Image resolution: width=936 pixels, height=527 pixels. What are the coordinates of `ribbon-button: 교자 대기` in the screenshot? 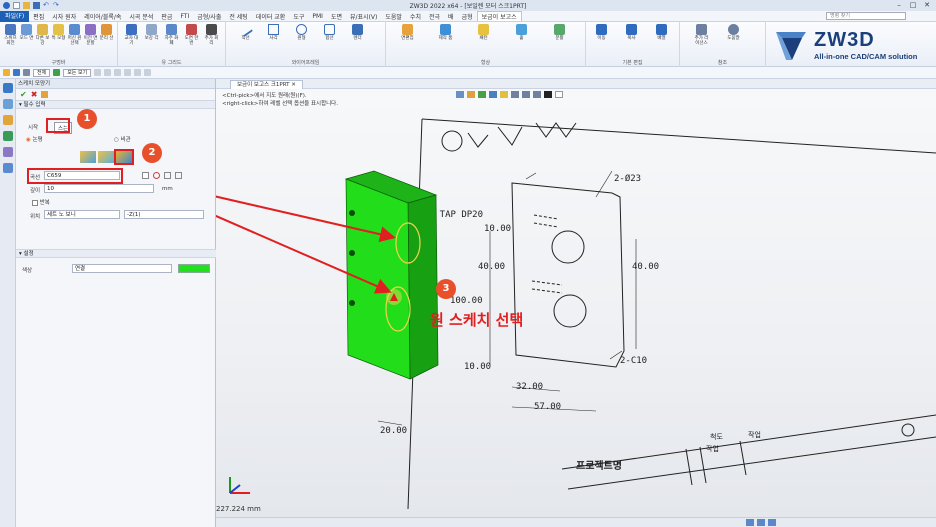 It's located at (131, 35).